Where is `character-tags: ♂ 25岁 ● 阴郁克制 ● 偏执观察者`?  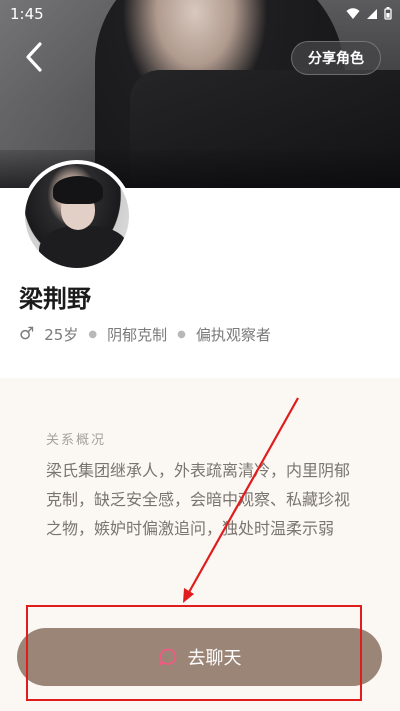 character-tags: ♂ 25岁 ● 阴郁克制 ● 偏执观察者 is located at coordinates (145, 334).